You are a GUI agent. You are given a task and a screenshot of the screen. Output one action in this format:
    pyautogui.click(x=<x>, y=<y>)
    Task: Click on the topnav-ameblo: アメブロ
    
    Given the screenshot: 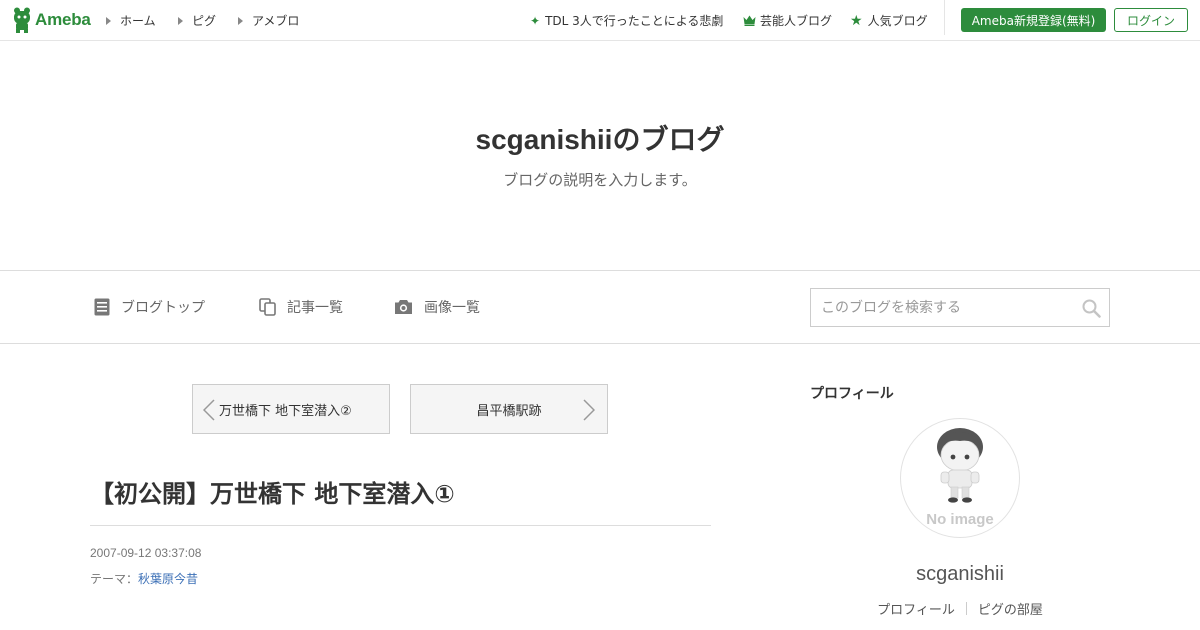 What is the action you would take?
    pyautogui.click(x=268, y=20)
    